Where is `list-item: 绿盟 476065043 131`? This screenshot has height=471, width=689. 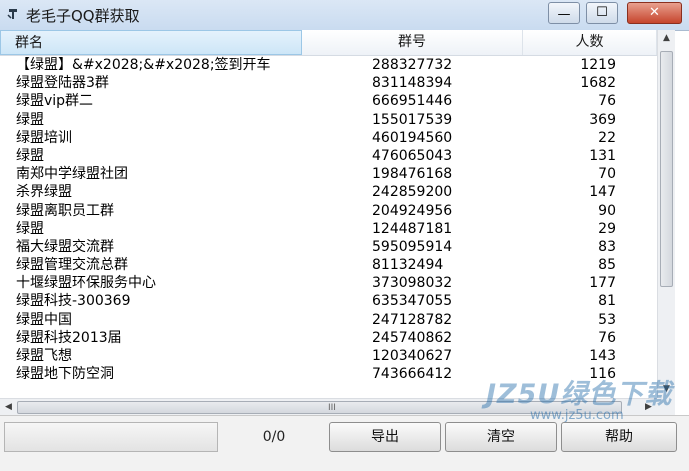
list-item: 绿盟 476065043 131 is located at coordinates (328, 156).